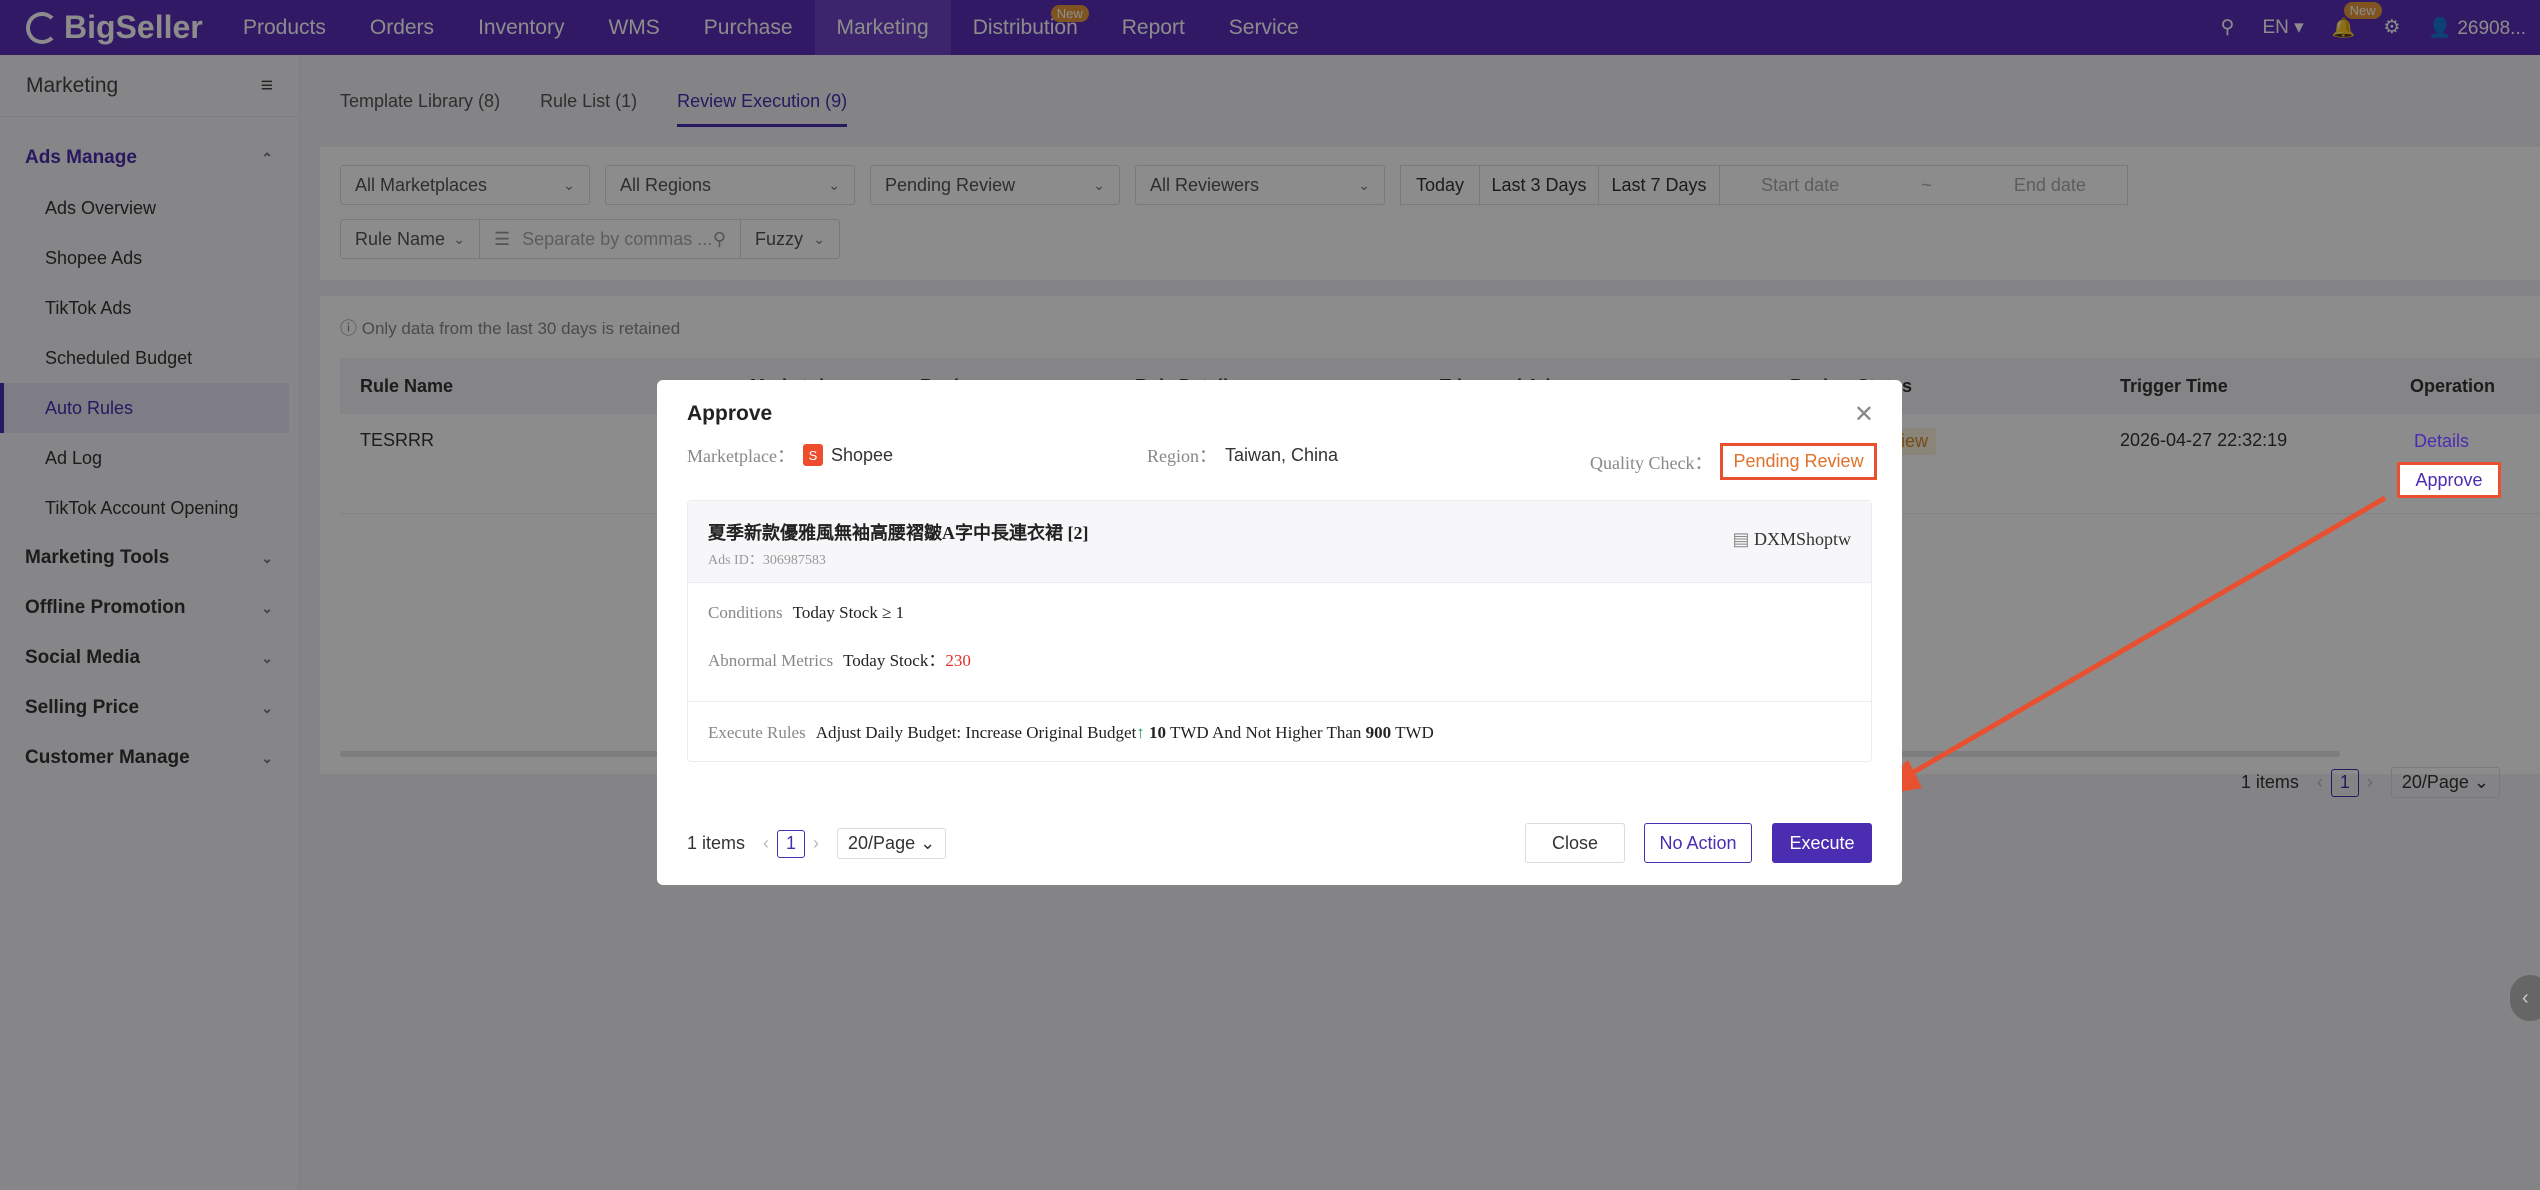 The width and height of the screenshot is (2540, 1190). I want to click on divider, so click(1279, 701).